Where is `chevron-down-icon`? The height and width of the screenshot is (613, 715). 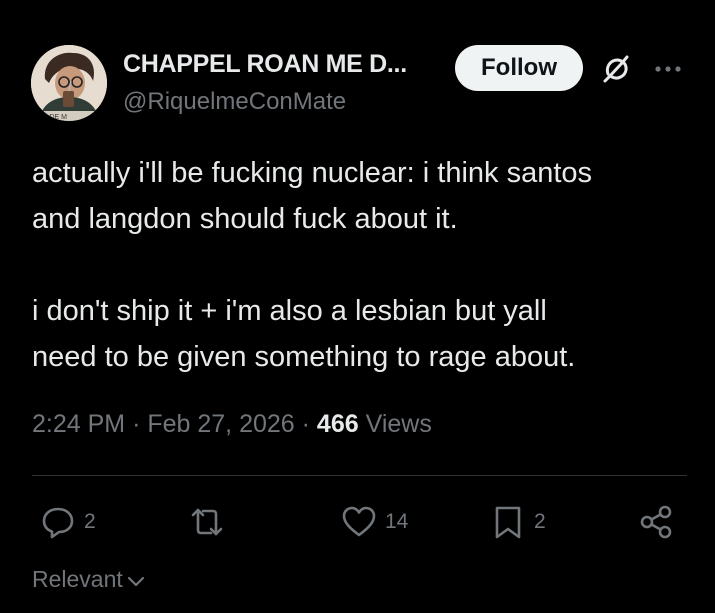
chevron-down-icon is located at coordinates (135, 581).